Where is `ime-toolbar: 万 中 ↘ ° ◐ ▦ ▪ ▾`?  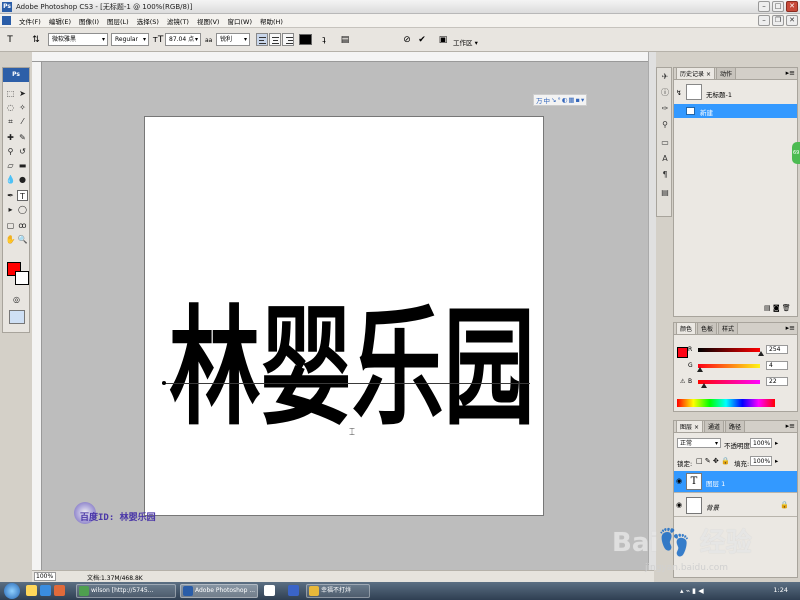 ime-toolbar: 万 中 ↘ ° ◐ ▦ ▪ ▾ is located at coordinates (560, 100).